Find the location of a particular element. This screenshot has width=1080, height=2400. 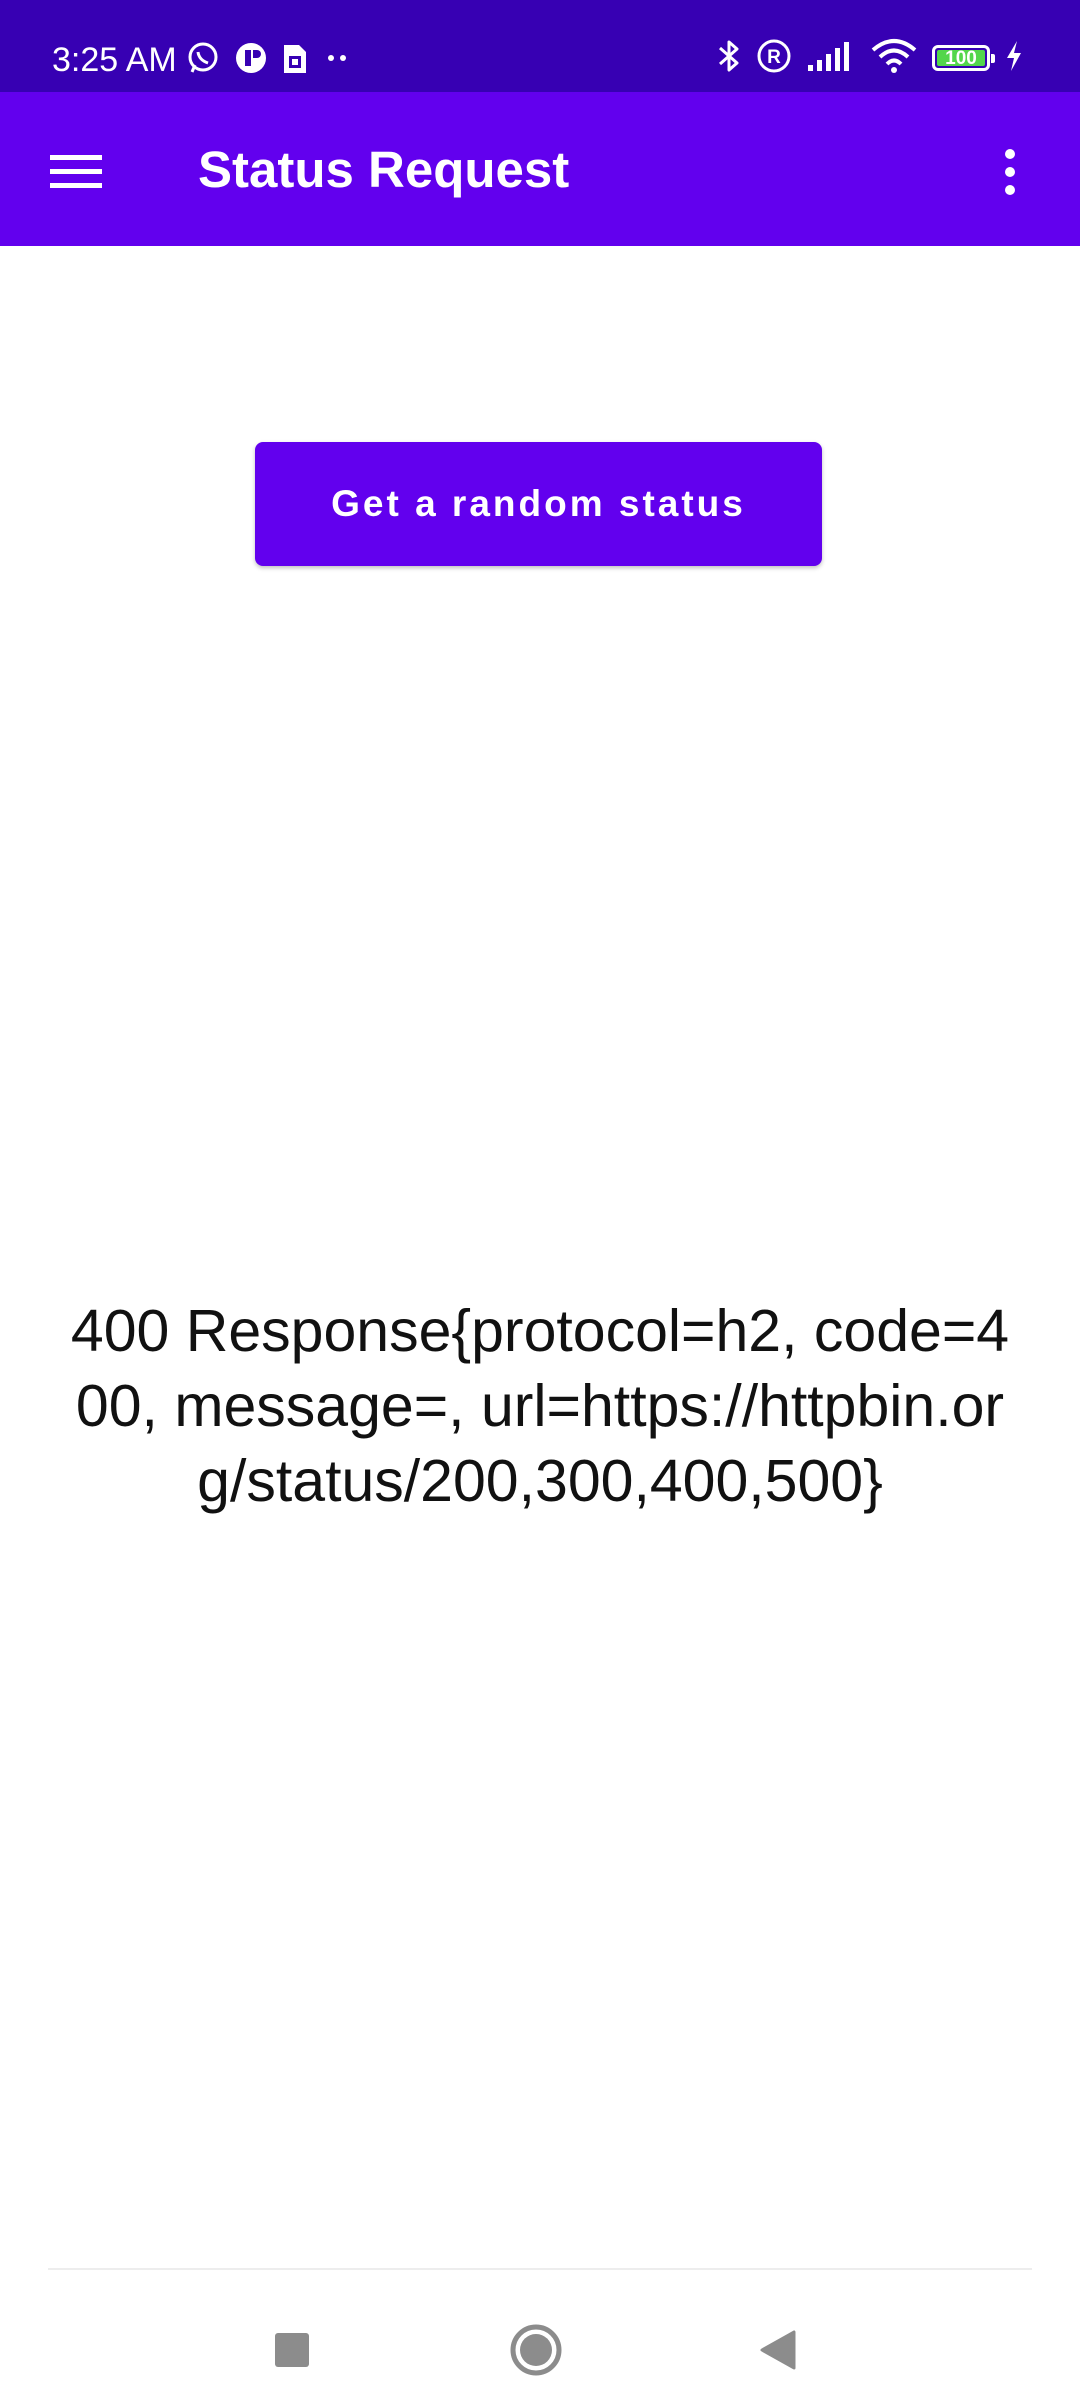

svg-text: R is located at coordinates (774, 57).